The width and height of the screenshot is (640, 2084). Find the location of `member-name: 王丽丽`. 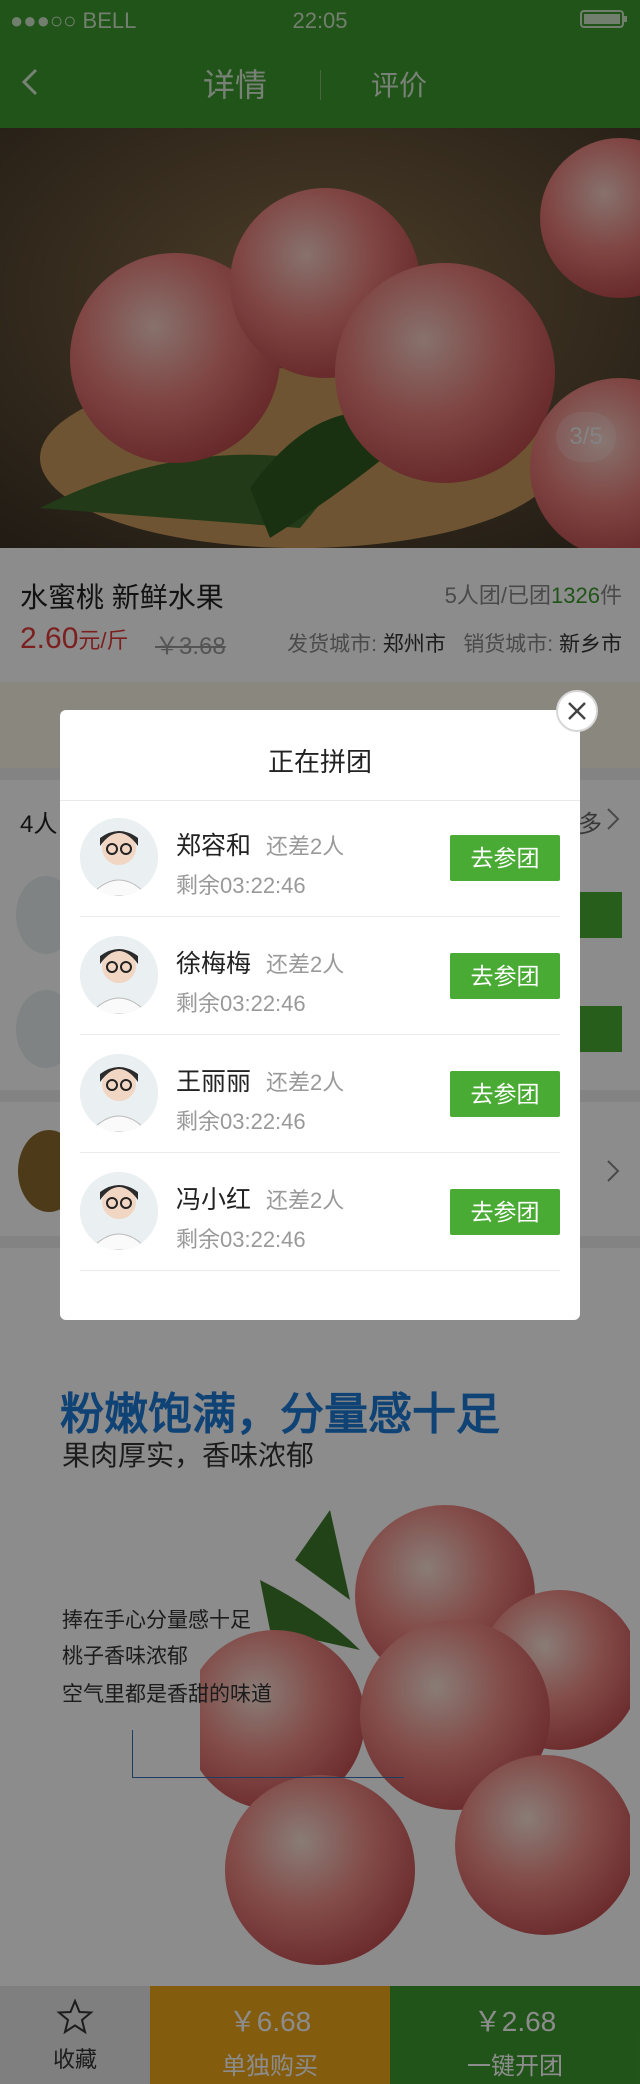

member-name: 王丽丽 is located at coordinates (214, 1082).